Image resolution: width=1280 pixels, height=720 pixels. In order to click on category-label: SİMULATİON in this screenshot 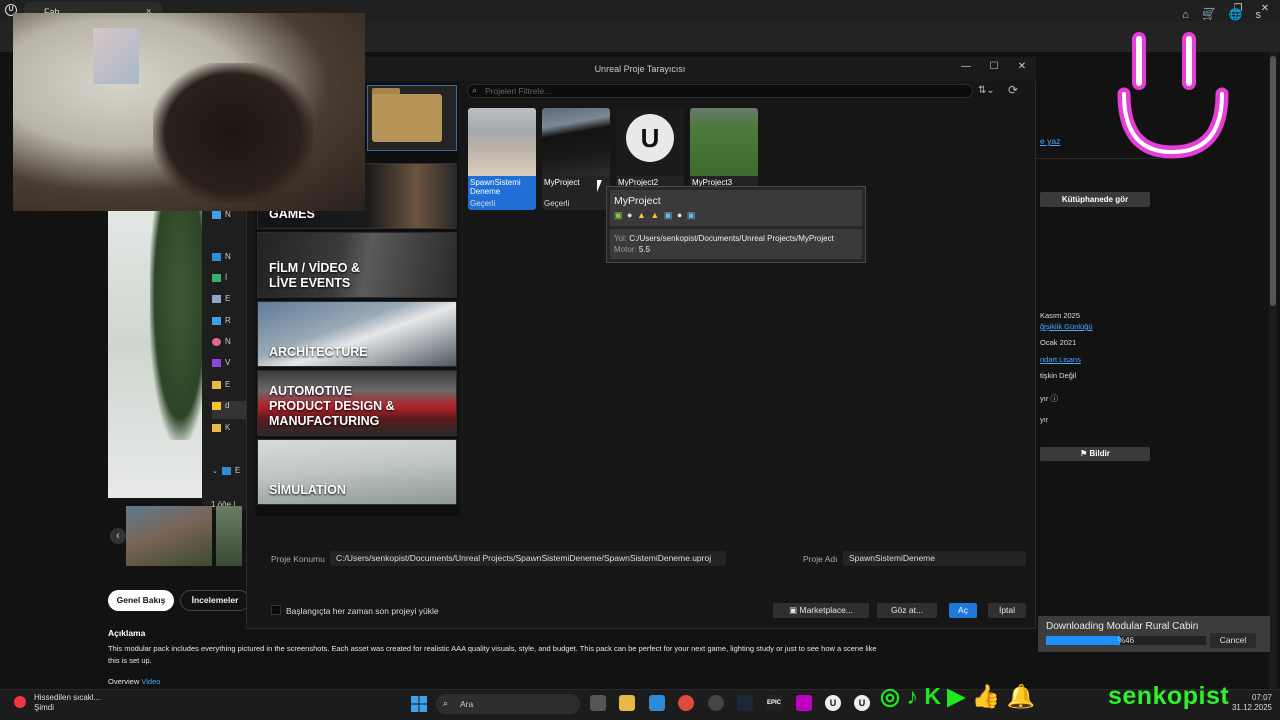, I will do `click(307, 490)`.